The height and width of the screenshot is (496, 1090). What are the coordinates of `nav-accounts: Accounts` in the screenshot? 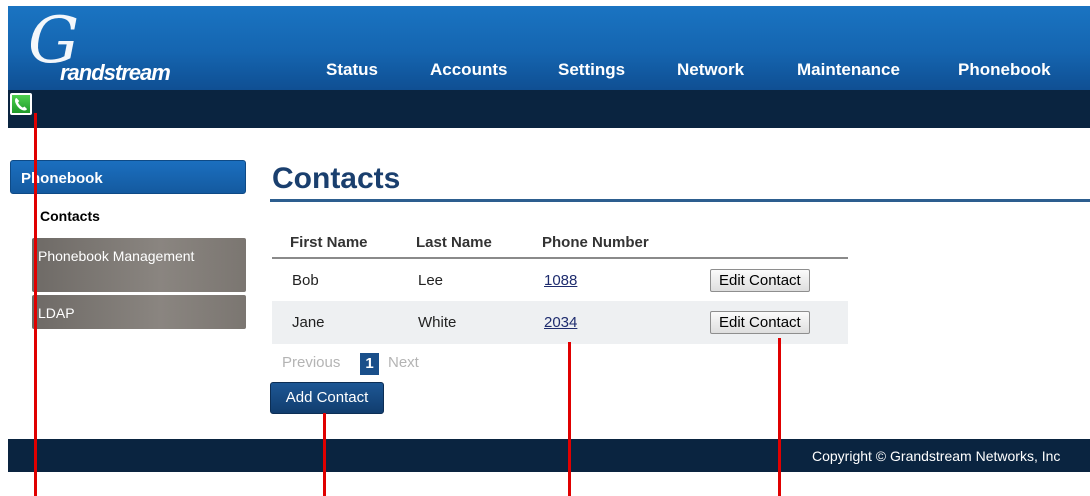 It's located at (468, 70).